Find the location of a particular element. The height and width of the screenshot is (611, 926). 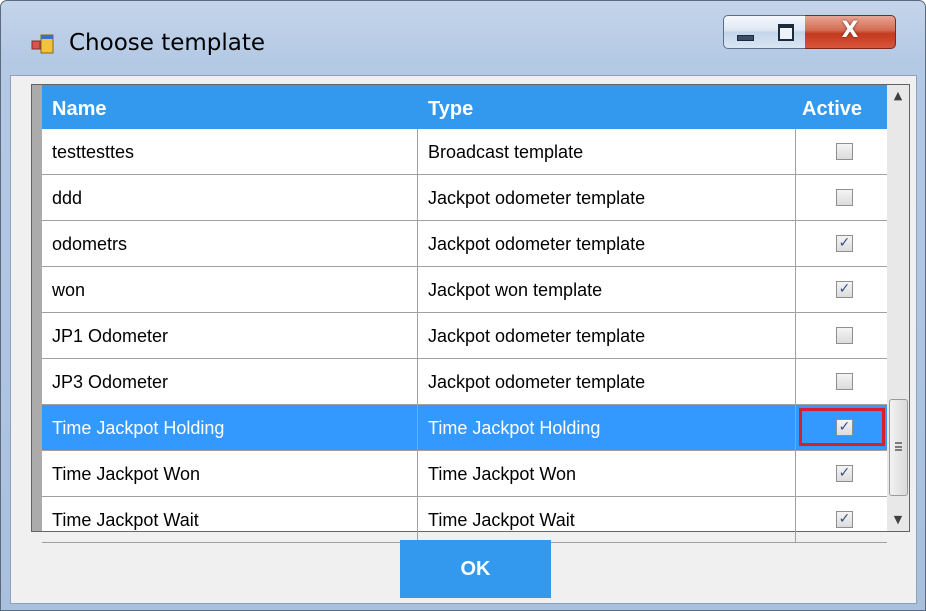

close-icon: X is located at coordinates (850, 30).